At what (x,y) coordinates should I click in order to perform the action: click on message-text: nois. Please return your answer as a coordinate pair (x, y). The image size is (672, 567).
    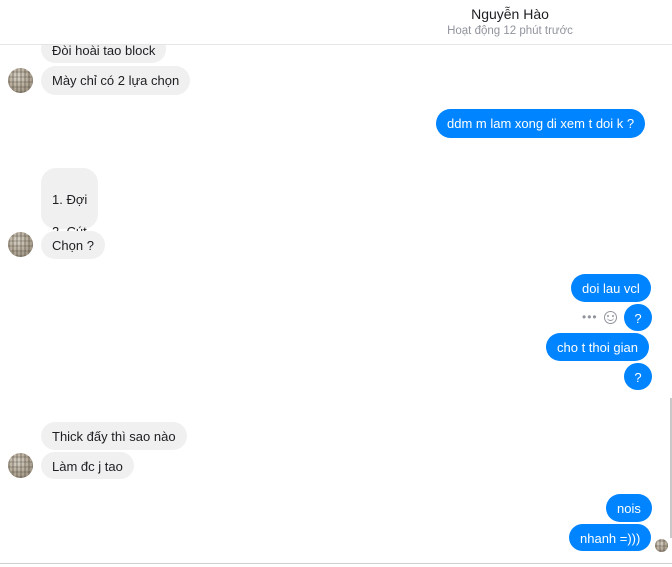
    Looking at the image, I should click on (629, 508).